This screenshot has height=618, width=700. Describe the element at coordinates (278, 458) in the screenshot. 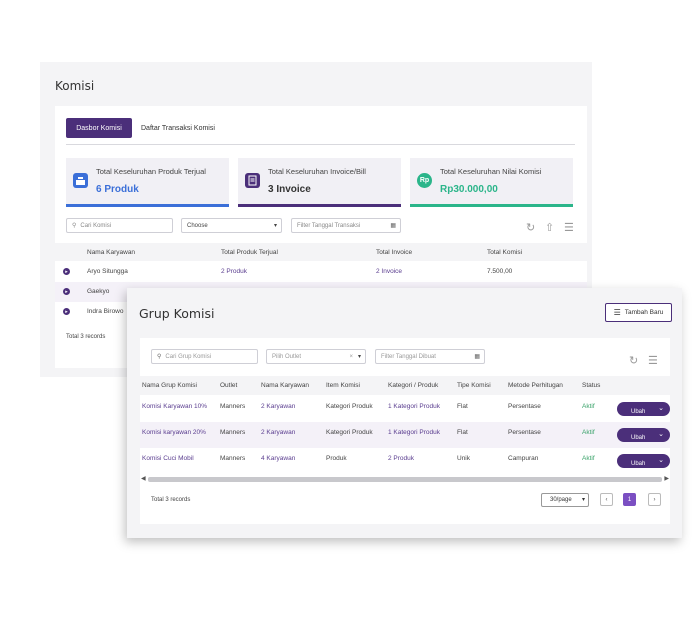

I see `cell-employees-link: 4 Karyawan` at that location.